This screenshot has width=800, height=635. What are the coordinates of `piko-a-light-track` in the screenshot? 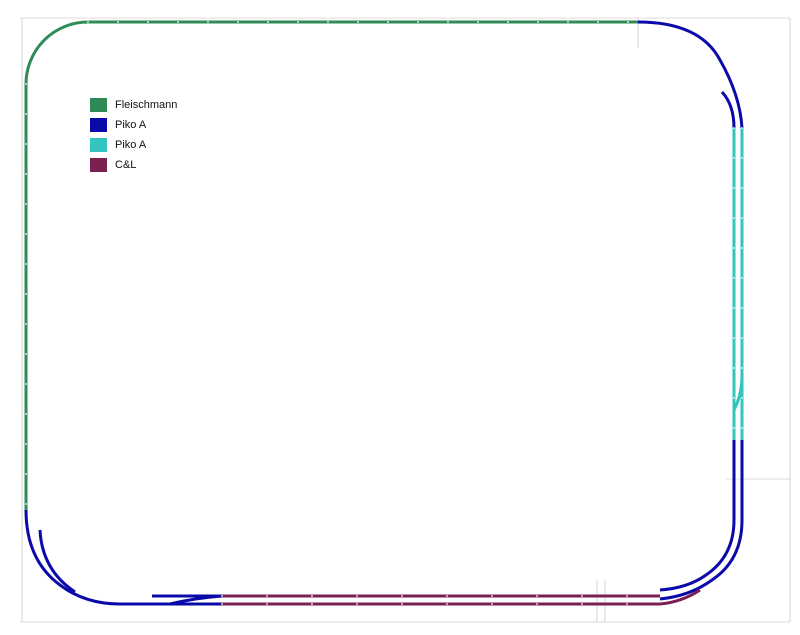 It's located at (738, 284).